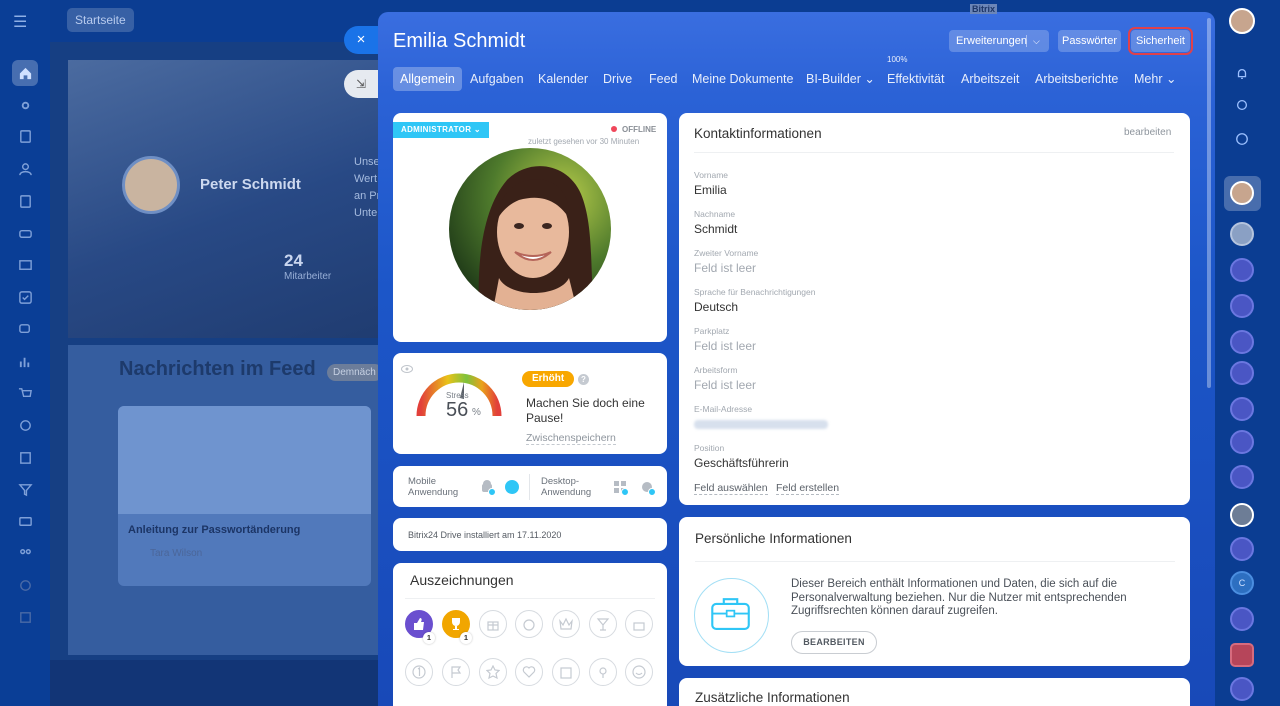 This screenshot has width=1280, height=706. Describe the element at coordinates (1155, 79) in the screenshot. I see `tab-mehr: Mehr ⌄` at that location.